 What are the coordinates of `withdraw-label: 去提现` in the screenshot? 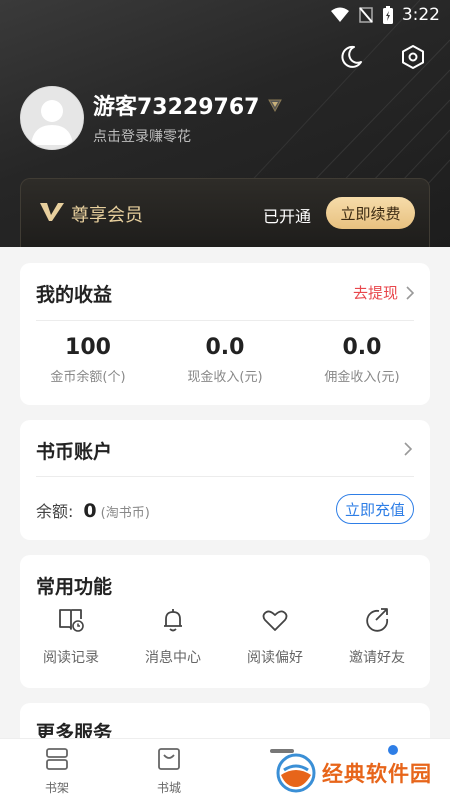 It's located at (375, 293).